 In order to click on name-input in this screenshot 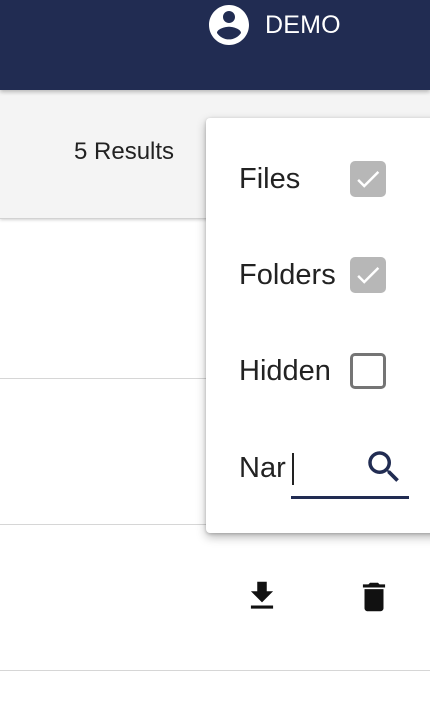, I will do `click(285, 468)`.